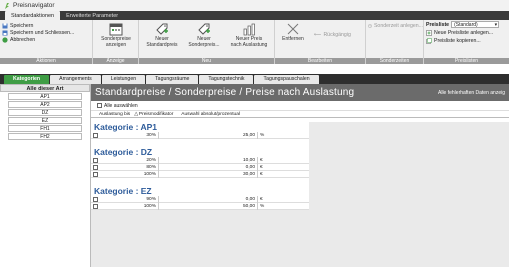 This screenshot has height=267, width=509. Describe the element at coordinates (172, 79) in the screenshot. I see `tab-tagungsraeume: Tagungsräume` at that location.